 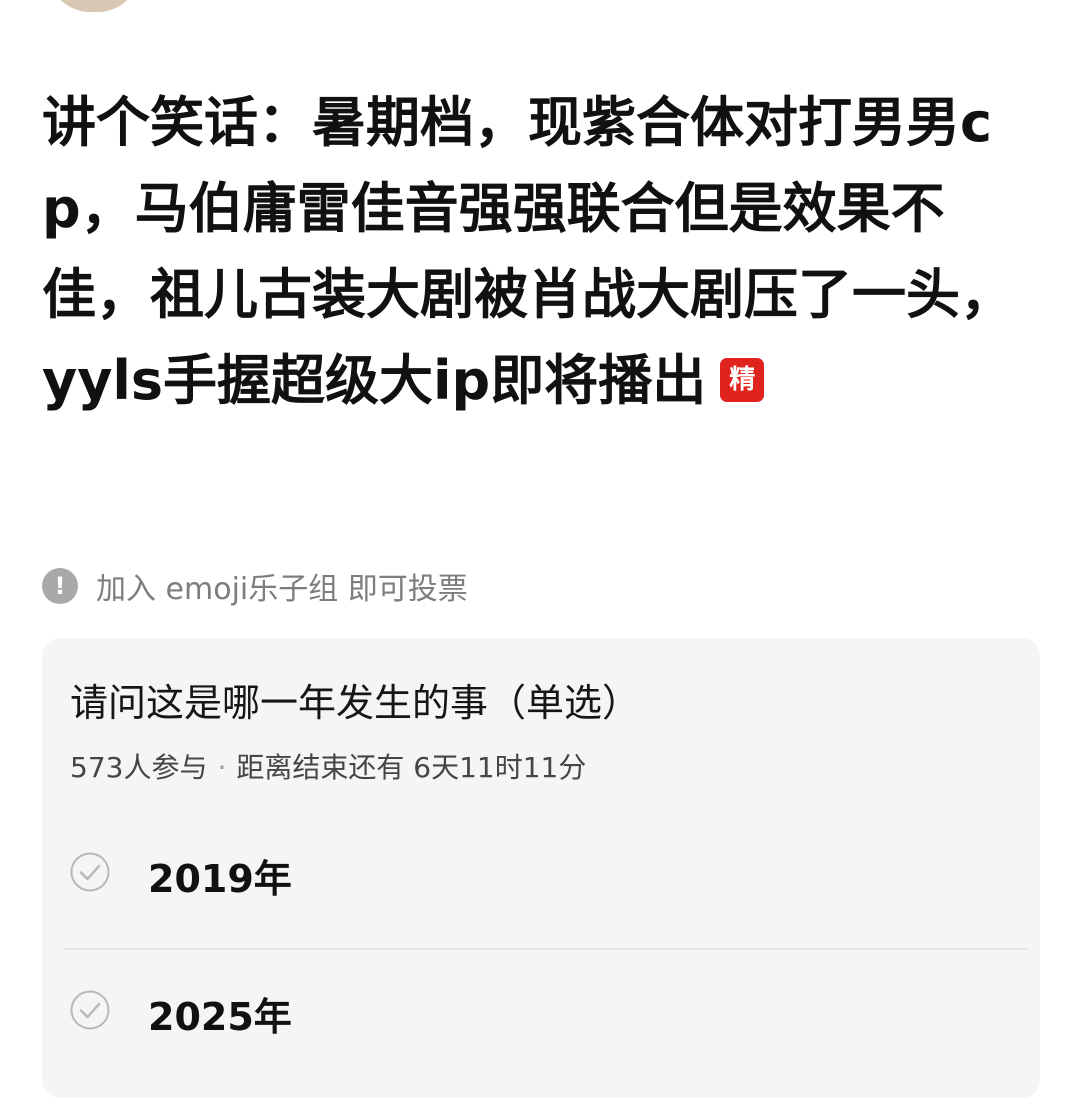 I want to click on poll-option-label: 2025年, so click(x=220, y=1017).